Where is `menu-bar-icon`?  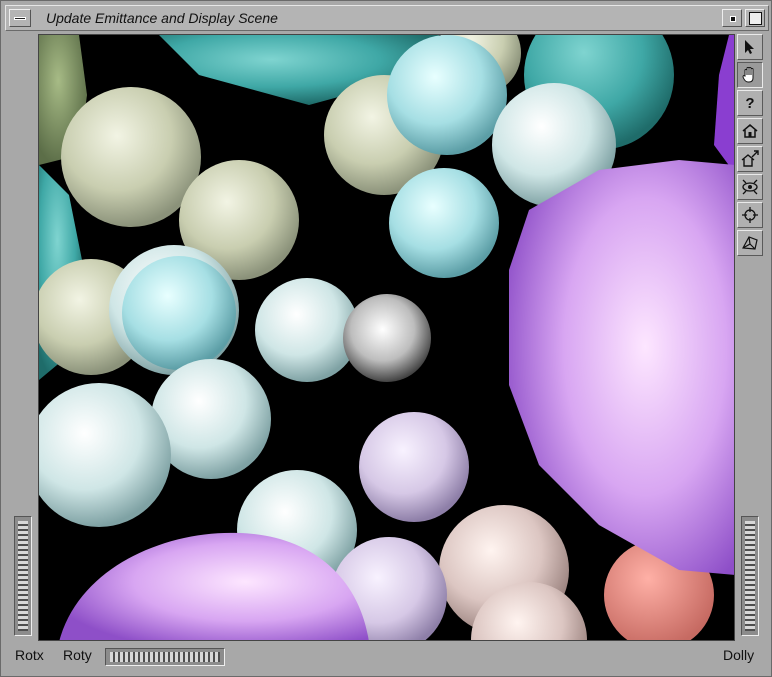
menu-bar-icon is located at coordinates (20, 18).